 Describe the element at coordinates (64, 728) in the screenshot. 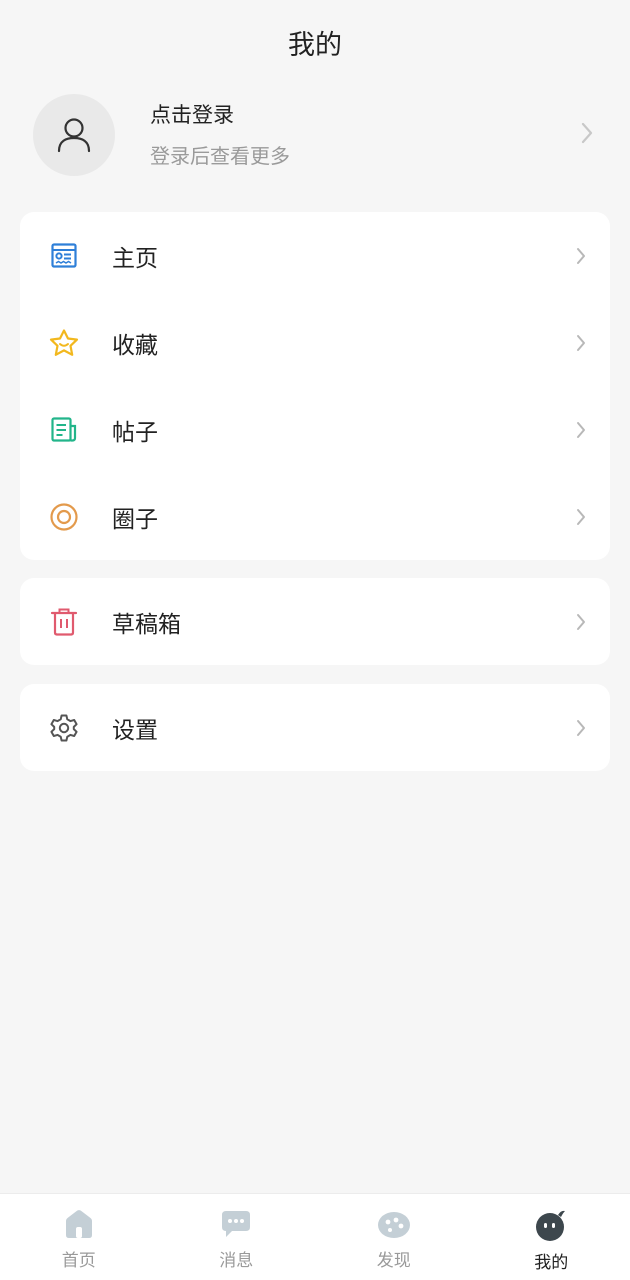

I see `gear-icon` at that location.